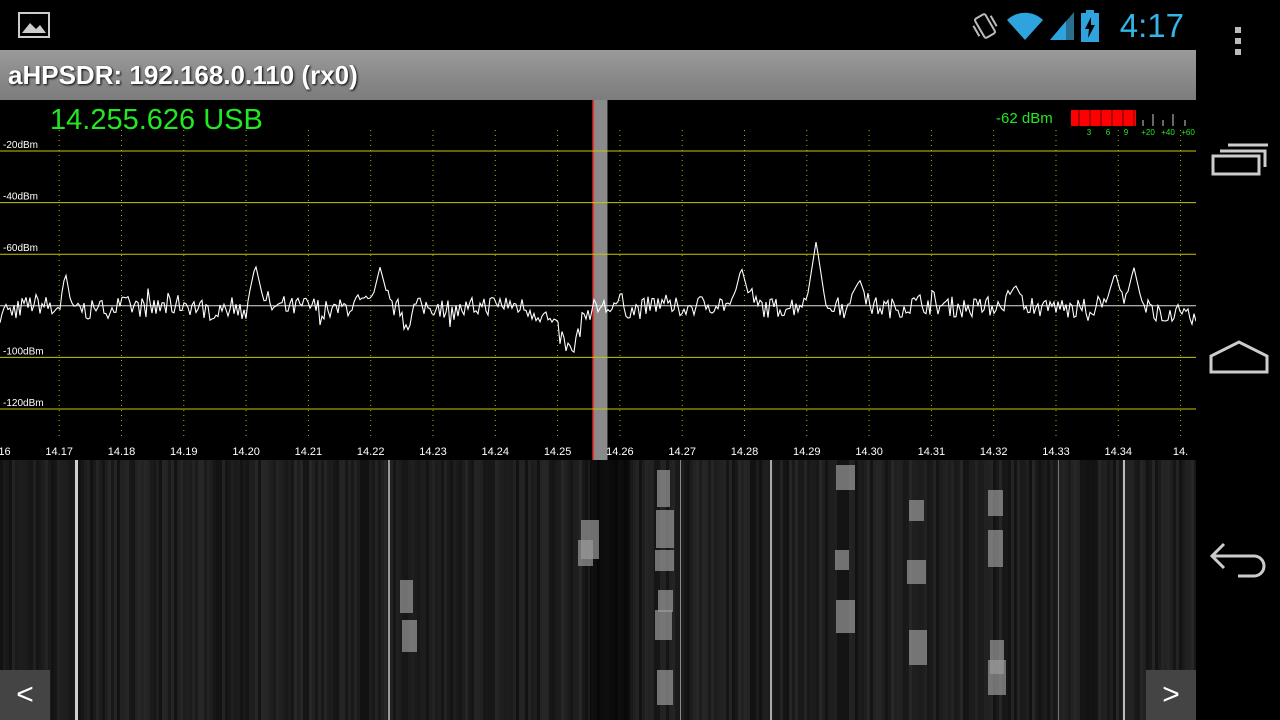  I want to click on band-up-button: >, so click(1171, 695).